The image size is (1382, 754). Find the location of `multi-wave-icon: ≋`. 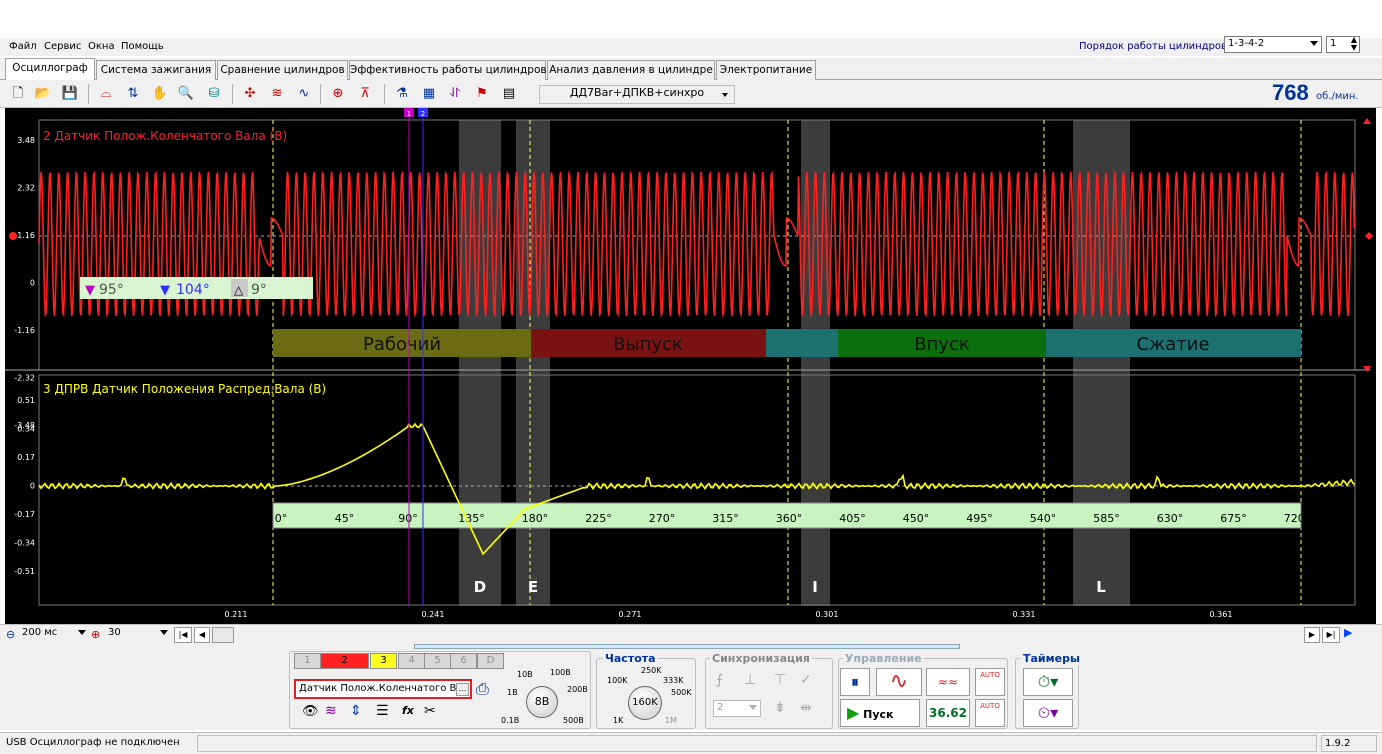

multi-wave-icon: ≋ is located at coordinates (277, 94).